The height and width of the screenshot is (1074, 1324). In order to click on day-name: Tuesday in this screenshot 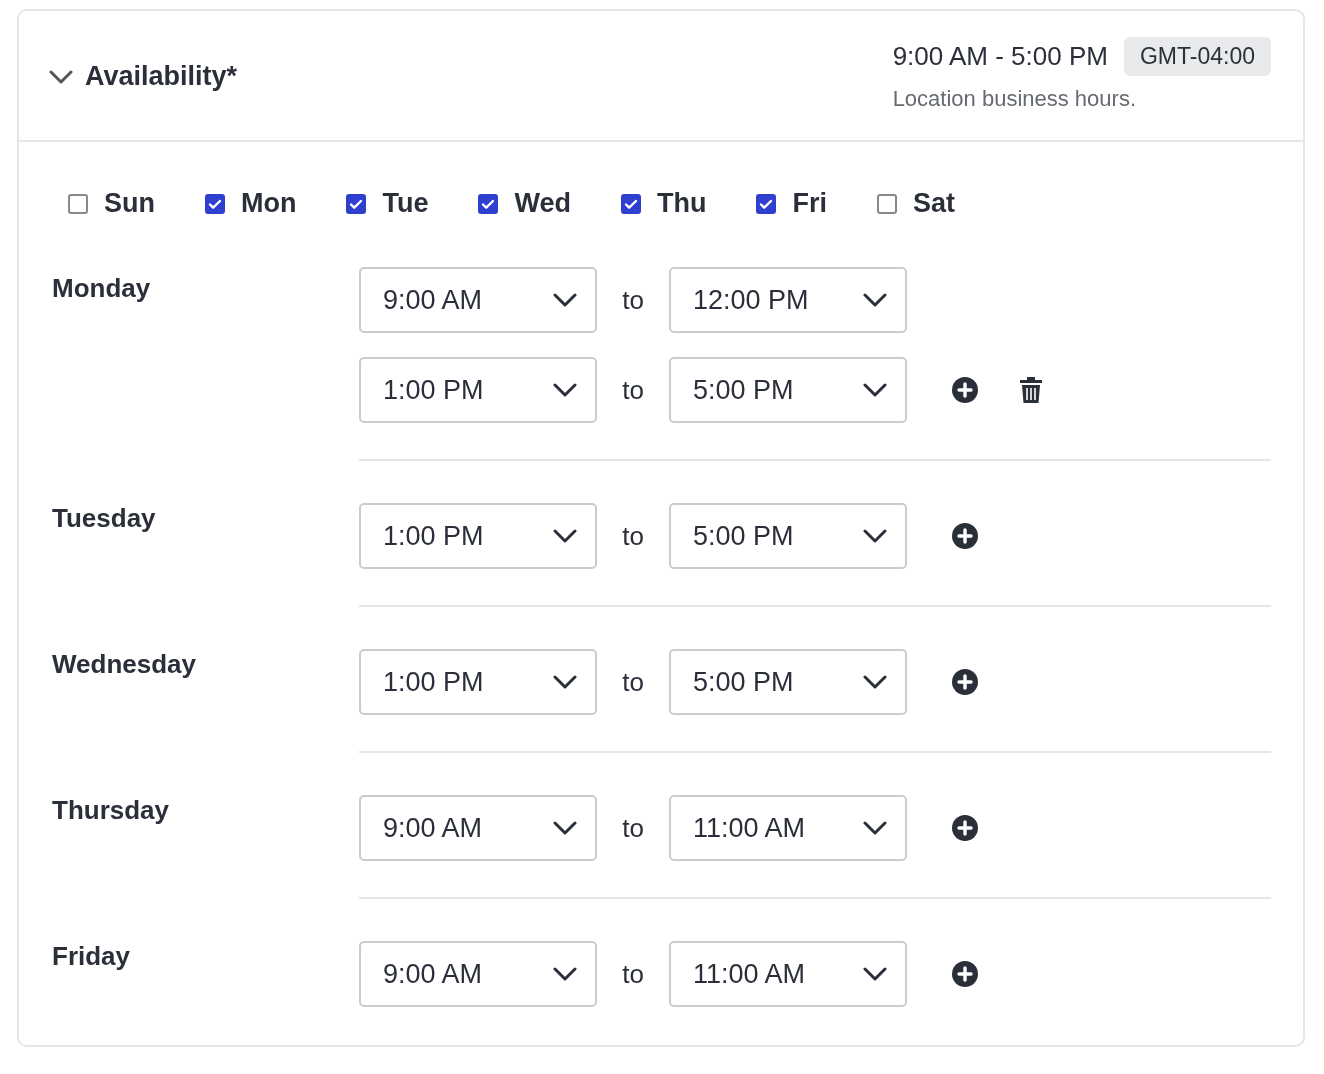, I will do `click(104, 518)`.